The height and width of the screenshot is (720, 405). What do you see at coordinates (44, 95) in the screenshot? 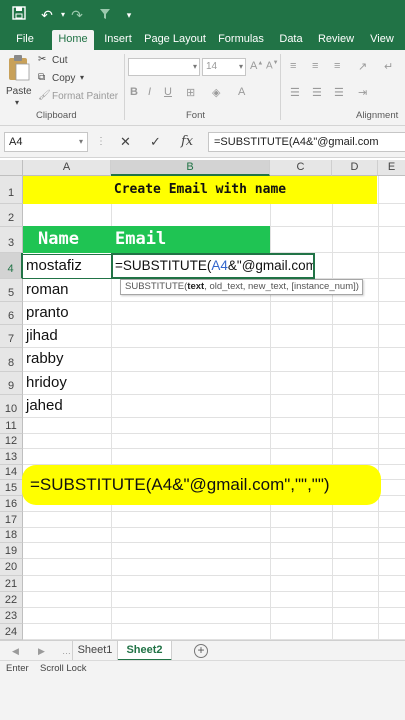
I see `brush-icon: 🖌` at bounding box center [44, 95].